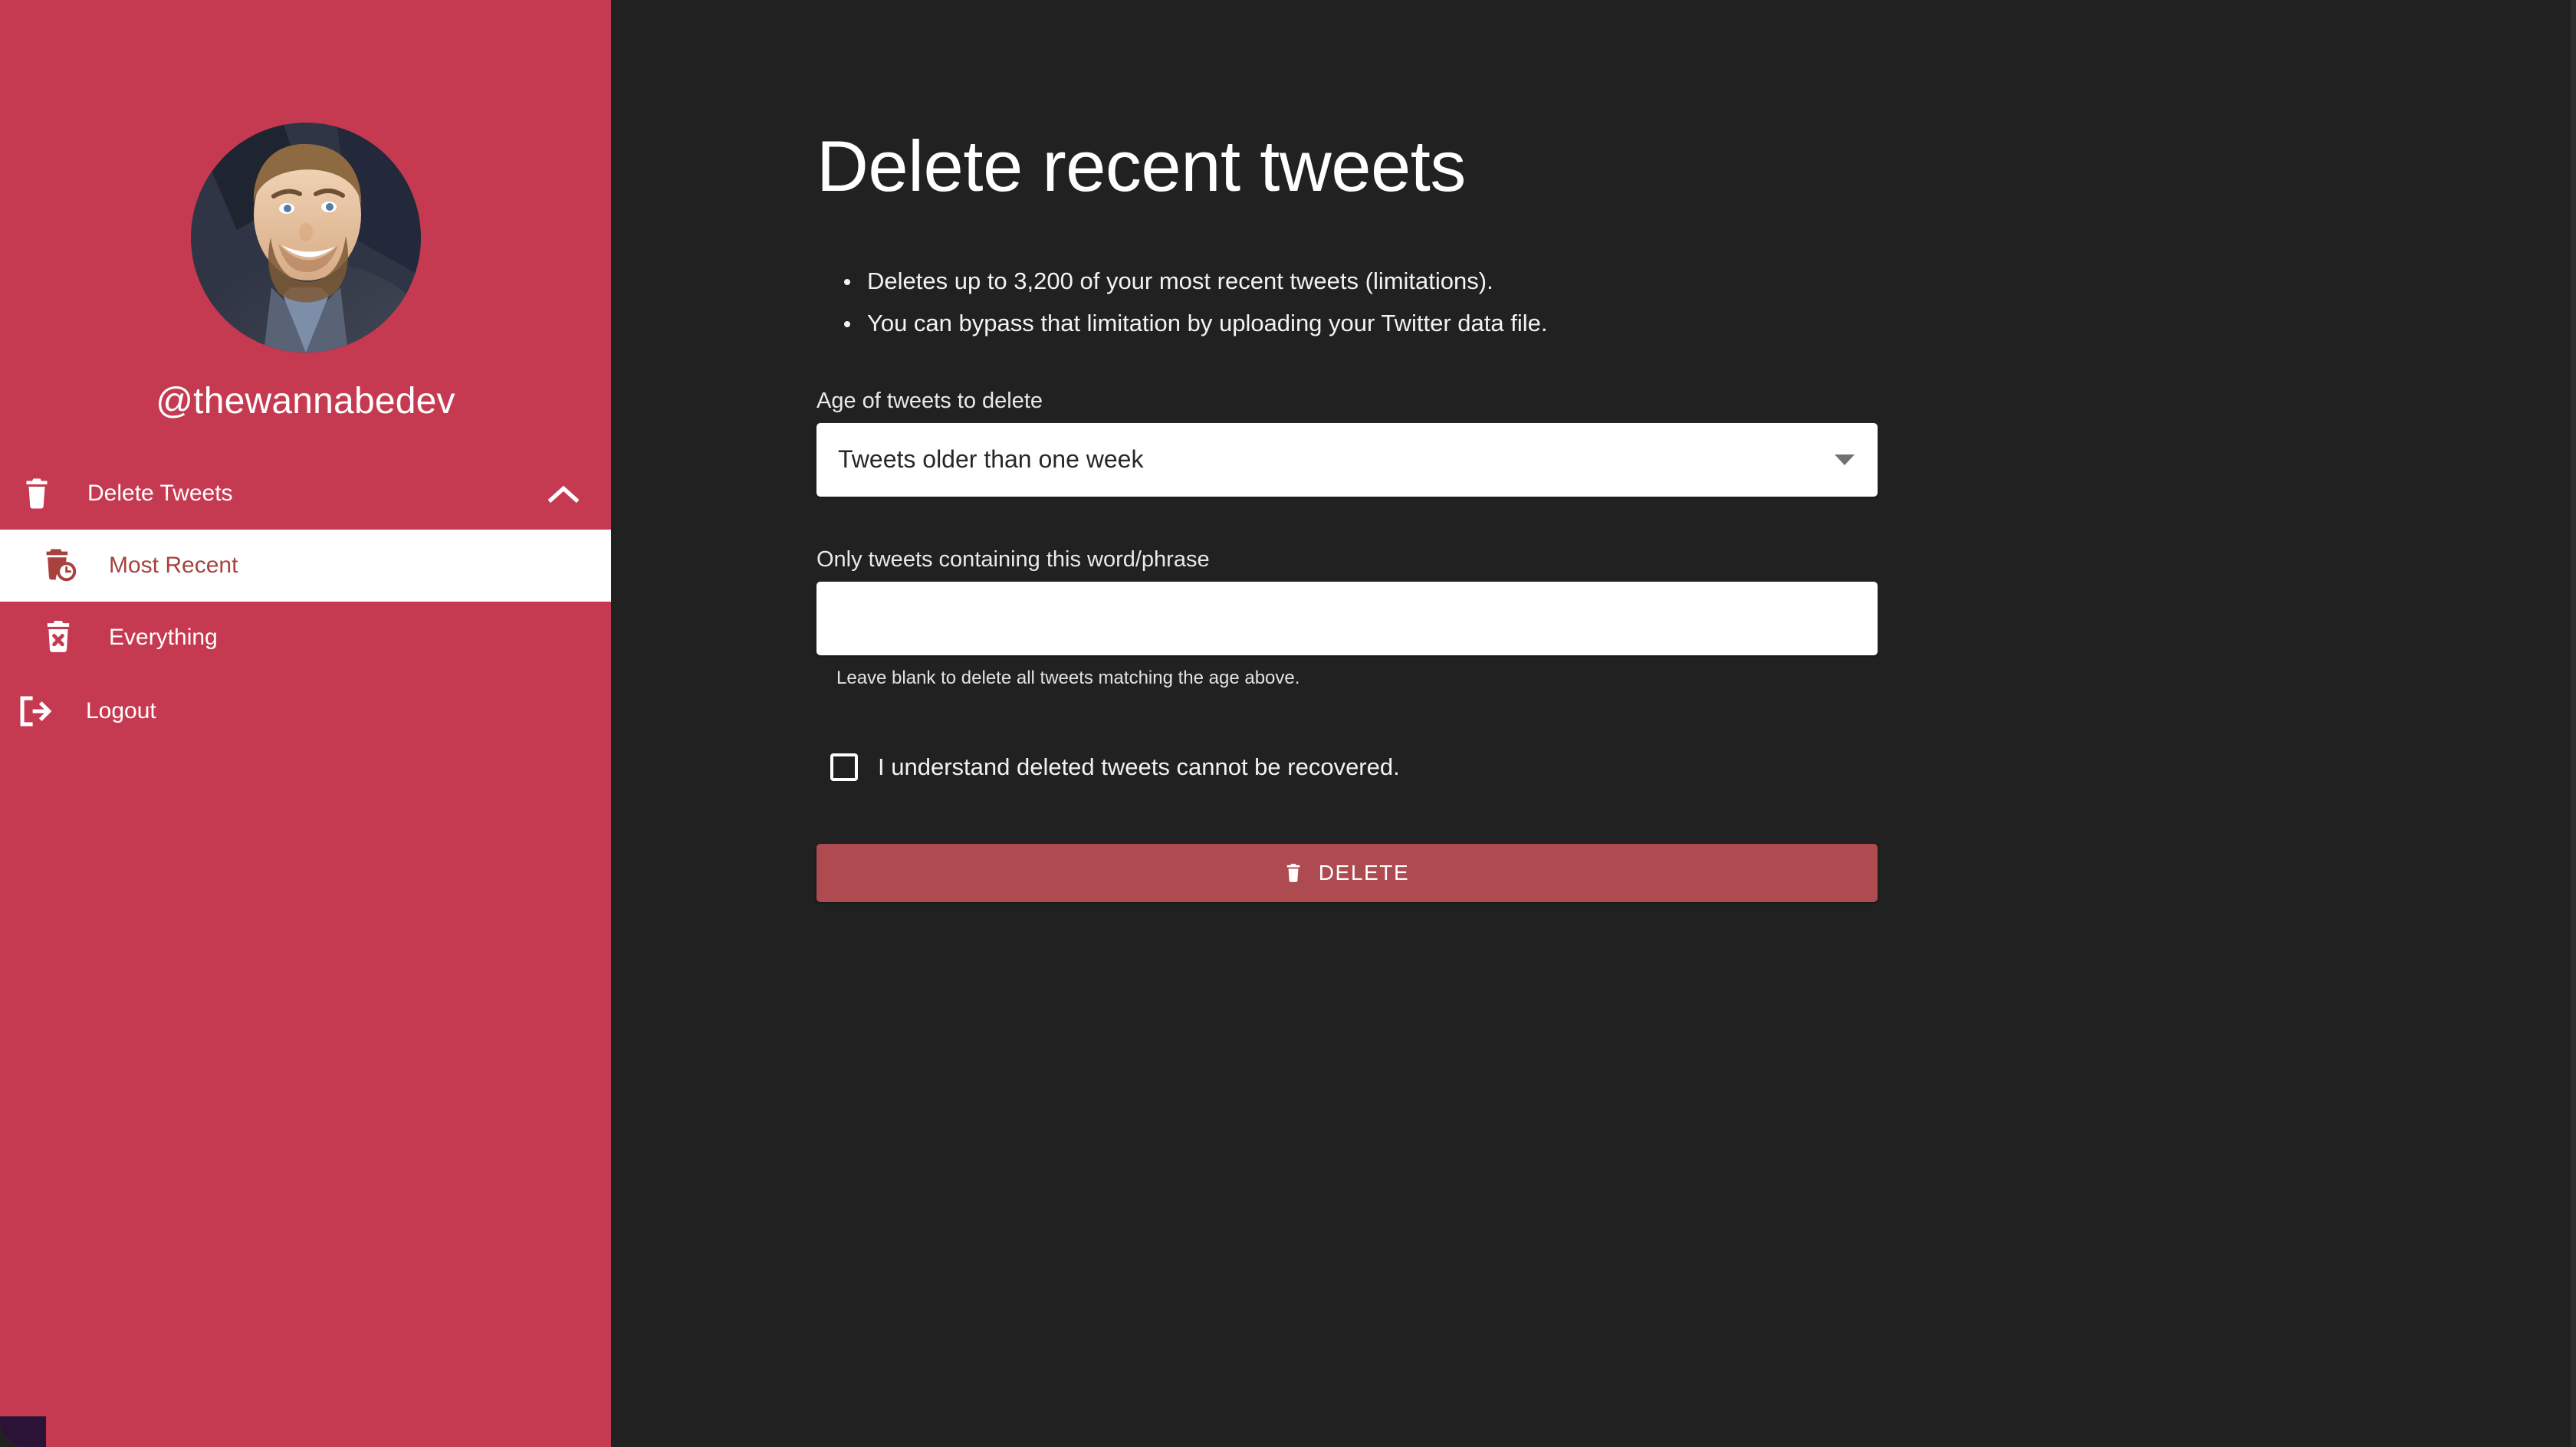  Describe the element at coordinates (1013, 559) in the screenshot. I see `phrase-field-label: Only tweets containing this word/phrase` at that location.